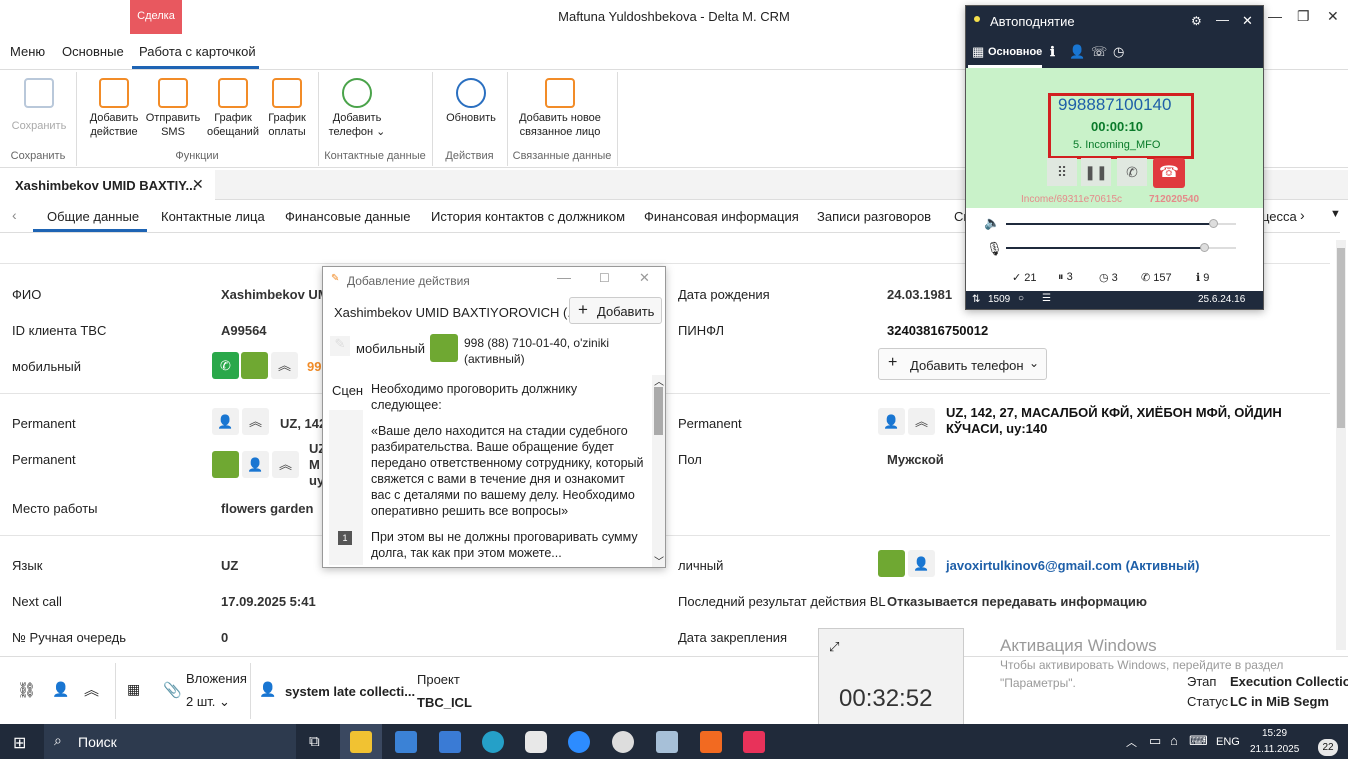 The height and width of the screenshot is (759, 1348). What do you see at coordinates (1174, 740) in the screenshot?
I see `network-icon: ⌂` at bounding box center [1174, 740].